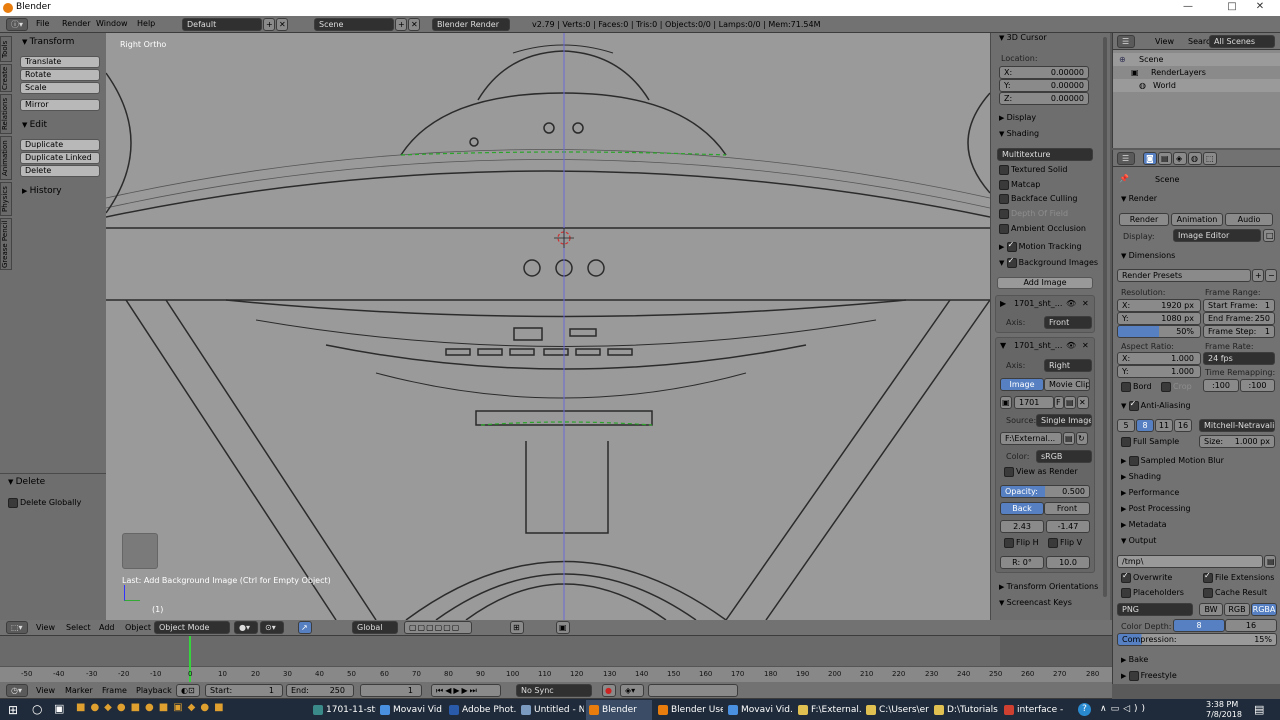  What do you see at coordinates (1237, 425) in the screenshot?
I see `aa-filter-select: Mitchell-Netravali` at bounding box center [1237, 425].